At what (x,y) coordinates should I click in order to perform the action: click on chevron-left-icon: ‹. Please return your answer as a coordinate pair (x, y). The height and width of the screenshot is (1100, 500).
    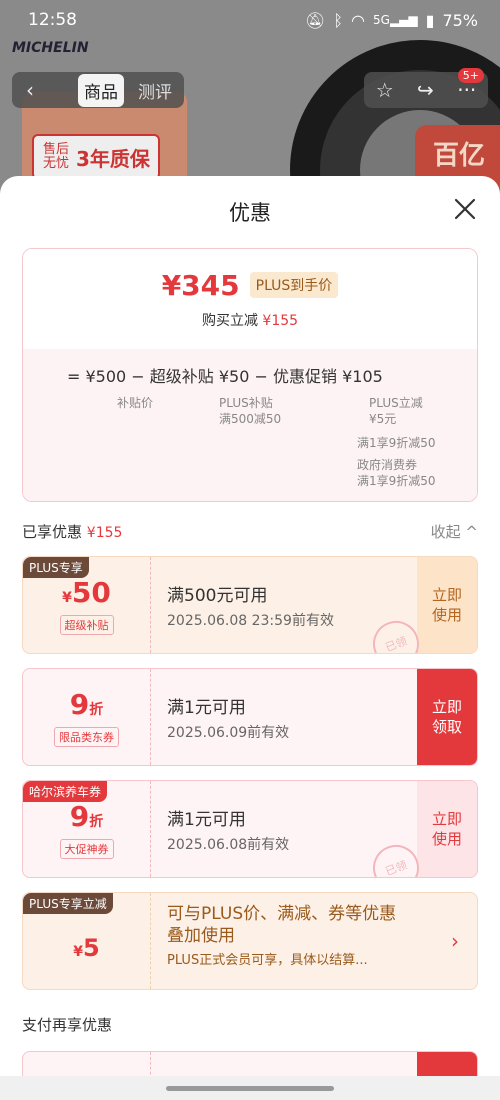
    Looking at the image, I should click on (30, 90).